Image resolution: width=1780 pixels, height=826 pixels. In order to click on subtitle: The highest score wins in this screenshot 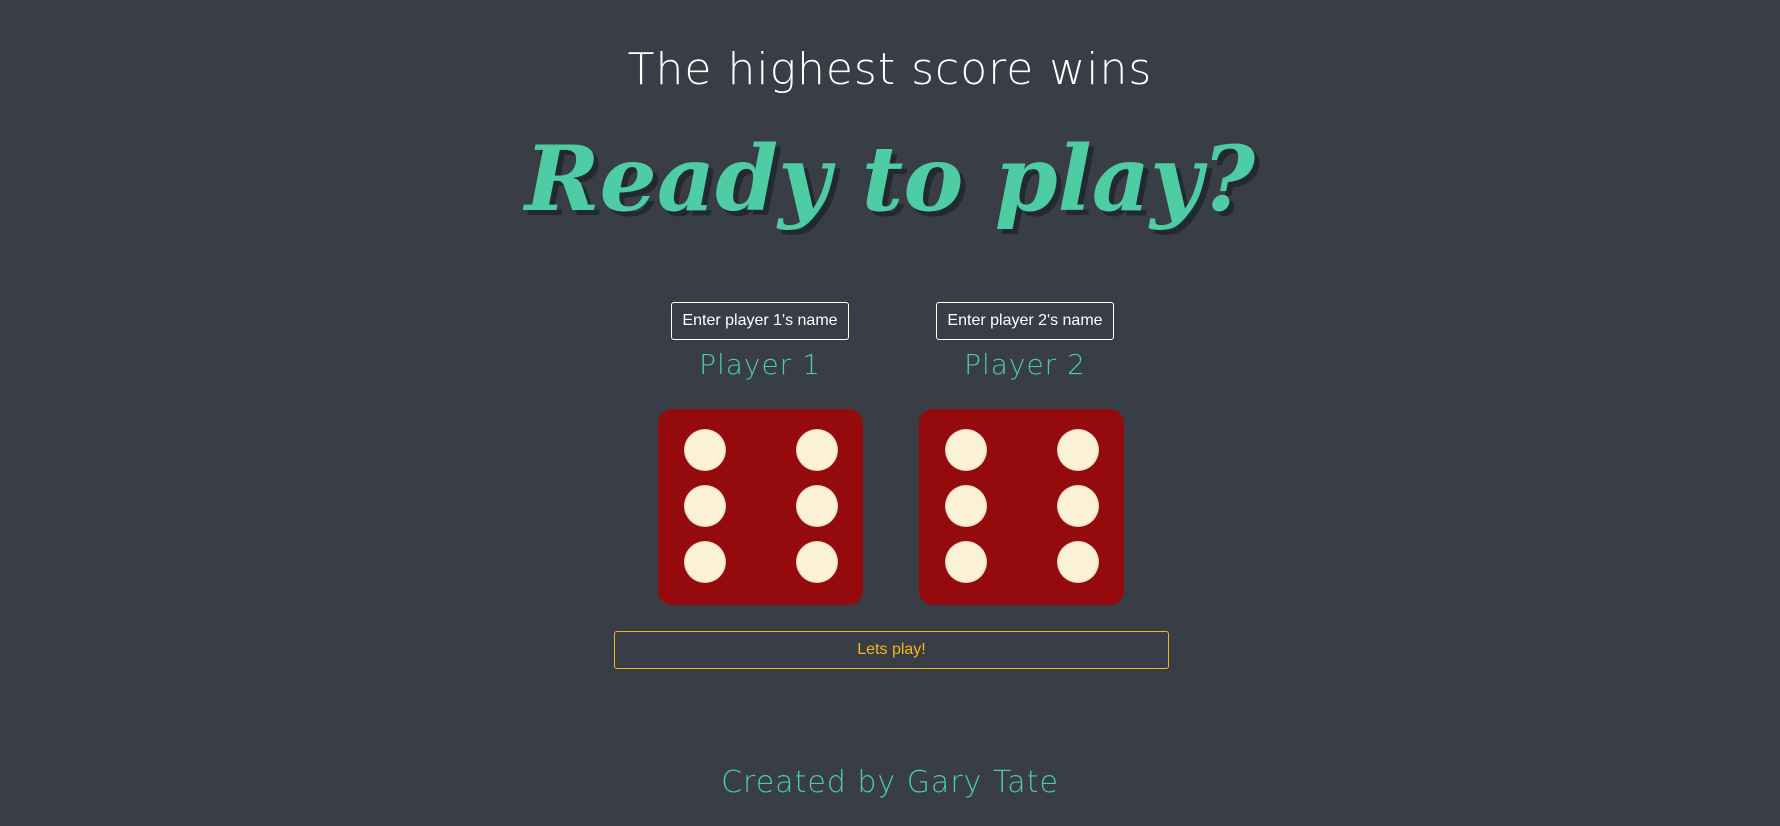, I will do `click(890, 69)`.